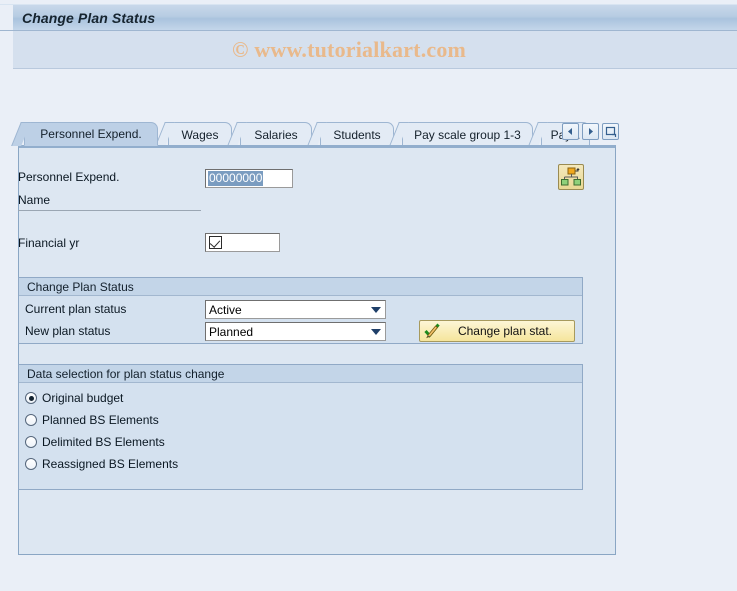 Image resolution: width=737 pixels, height=591 pixels. What do you see at coordinates (103, 442) in the screenshot?
I see `radio-label: Delimited BS Elements` at bounding box center [103, 442].